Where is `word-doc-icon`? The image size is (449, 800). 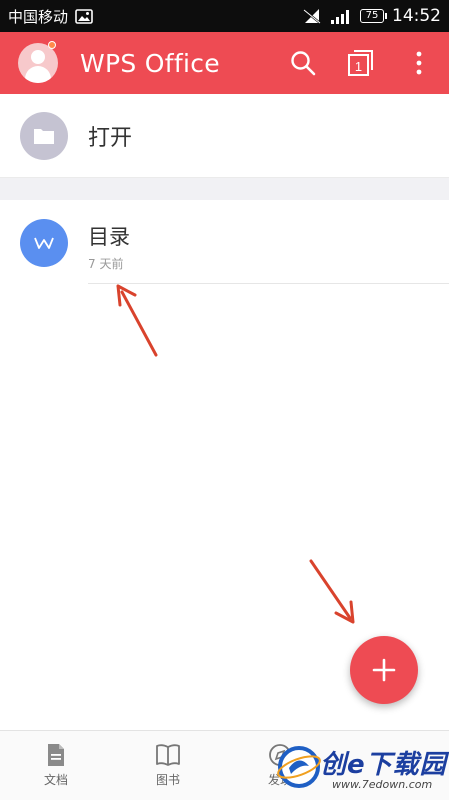 word-doc-icon is located at coordinates (44, 243).